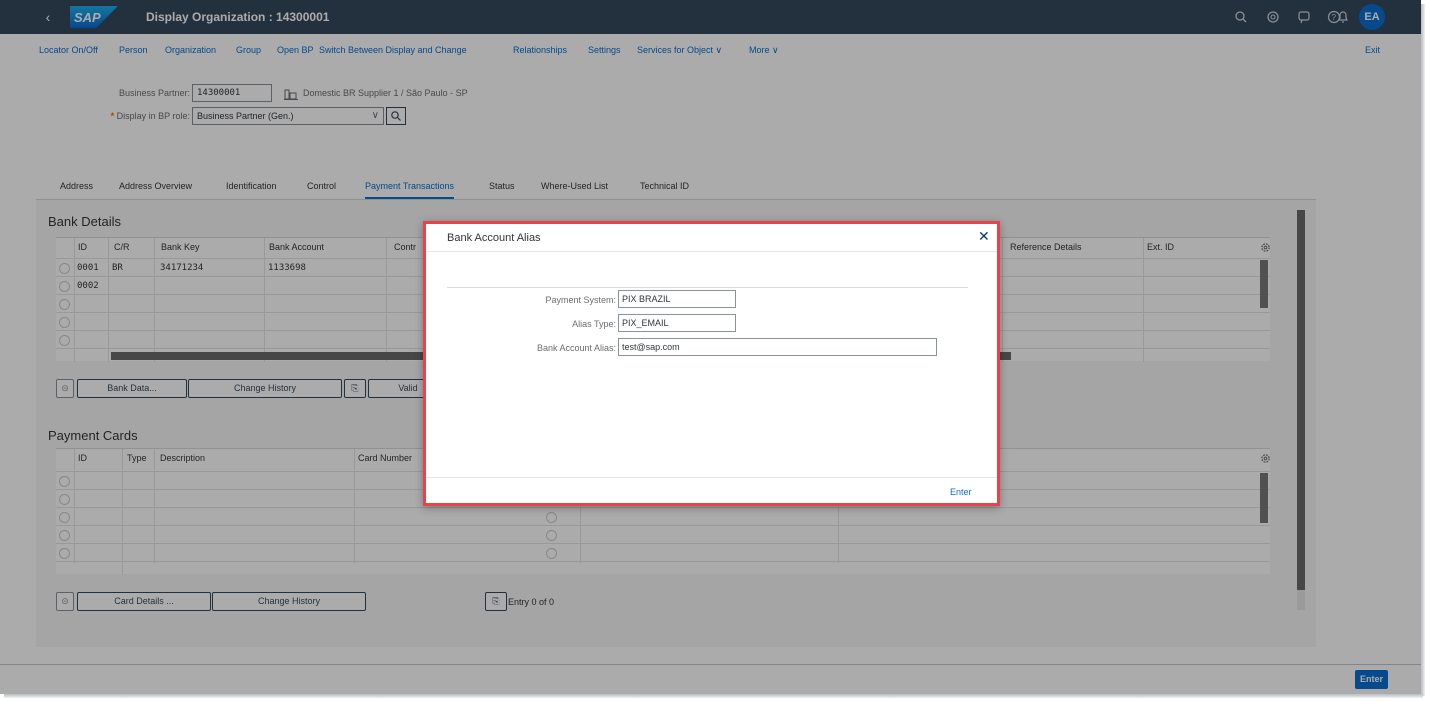 The width and height of the screenshot is (1429, 701). What do you see at coordinates (494, 238) in the screenshot?
I see `dialog-title: Bank Account Alias` at bounding box center [494, 238].